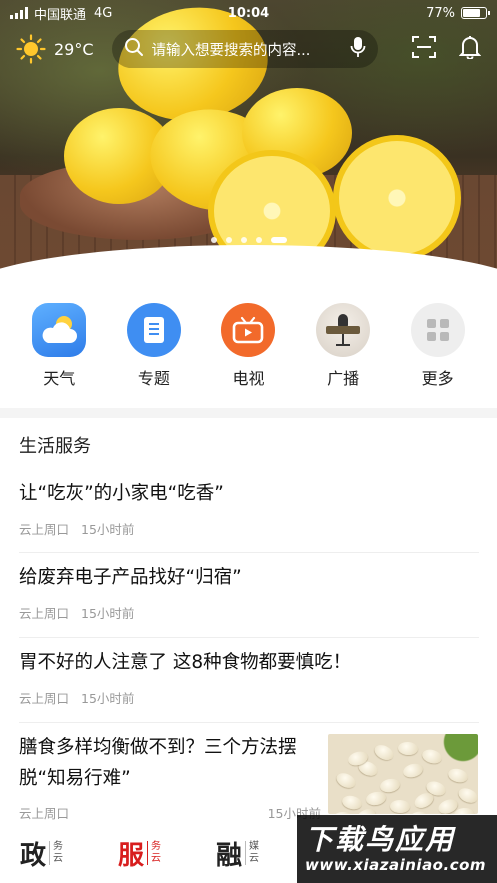 The image size is (497, 883). What do you see at coordinates (437, 330) in the screenshot?
I see `more-grid-icon` at bounding box center [437, 330].